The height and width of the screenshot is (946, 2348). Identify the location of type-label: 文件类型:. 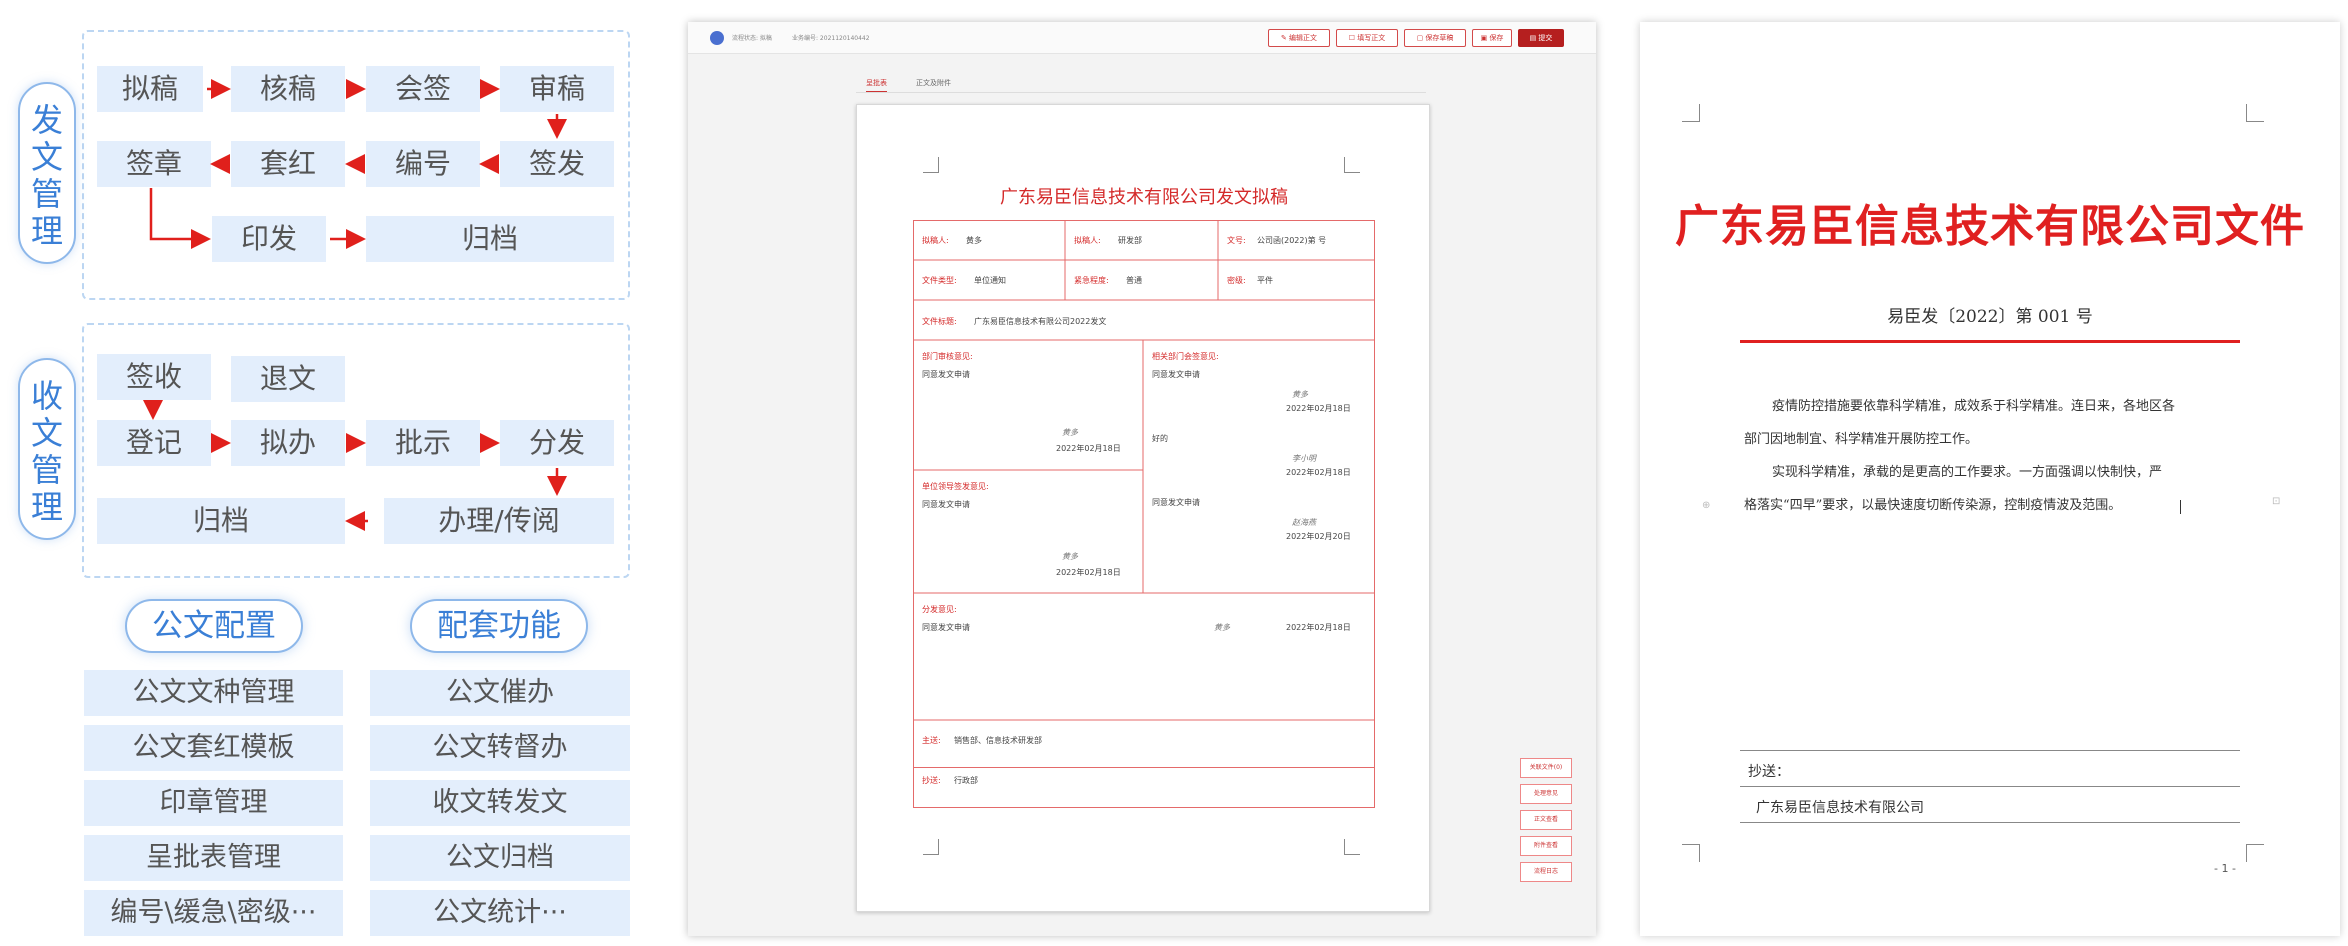
(939, 280).